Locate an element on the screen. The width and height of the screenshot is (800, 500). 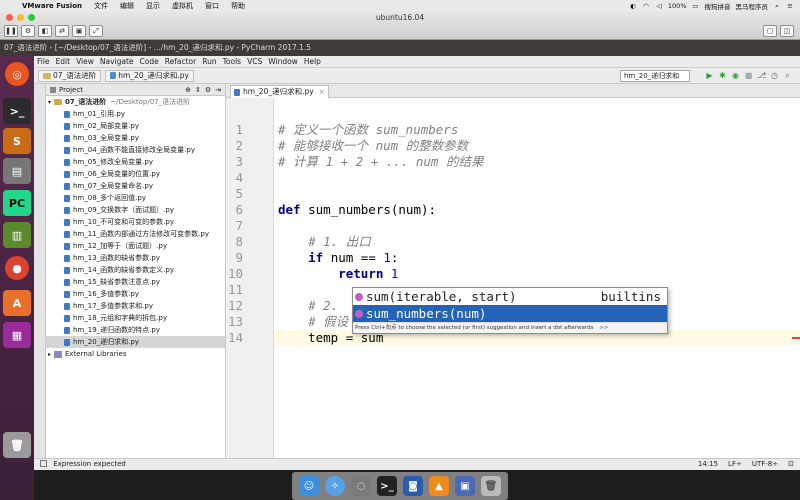
pc-menu-file: File is located at coordinates (43, 61).